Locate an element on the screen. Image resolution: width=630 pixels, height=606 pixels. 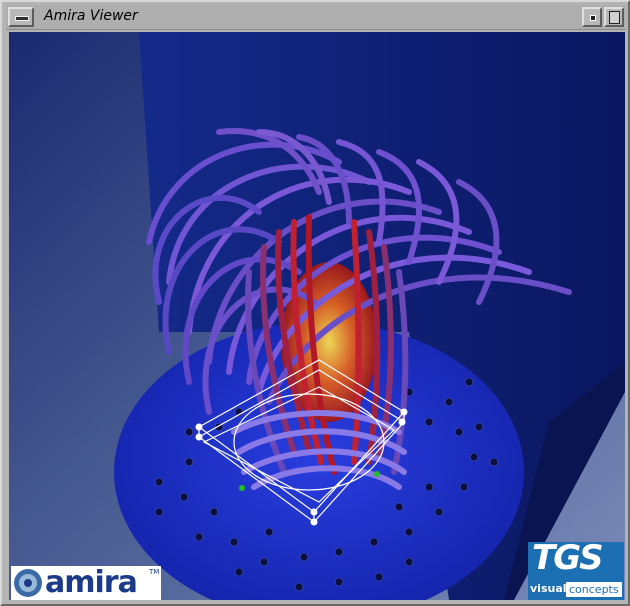
amira-logo-text: amira is located at coordinates (91, 582).